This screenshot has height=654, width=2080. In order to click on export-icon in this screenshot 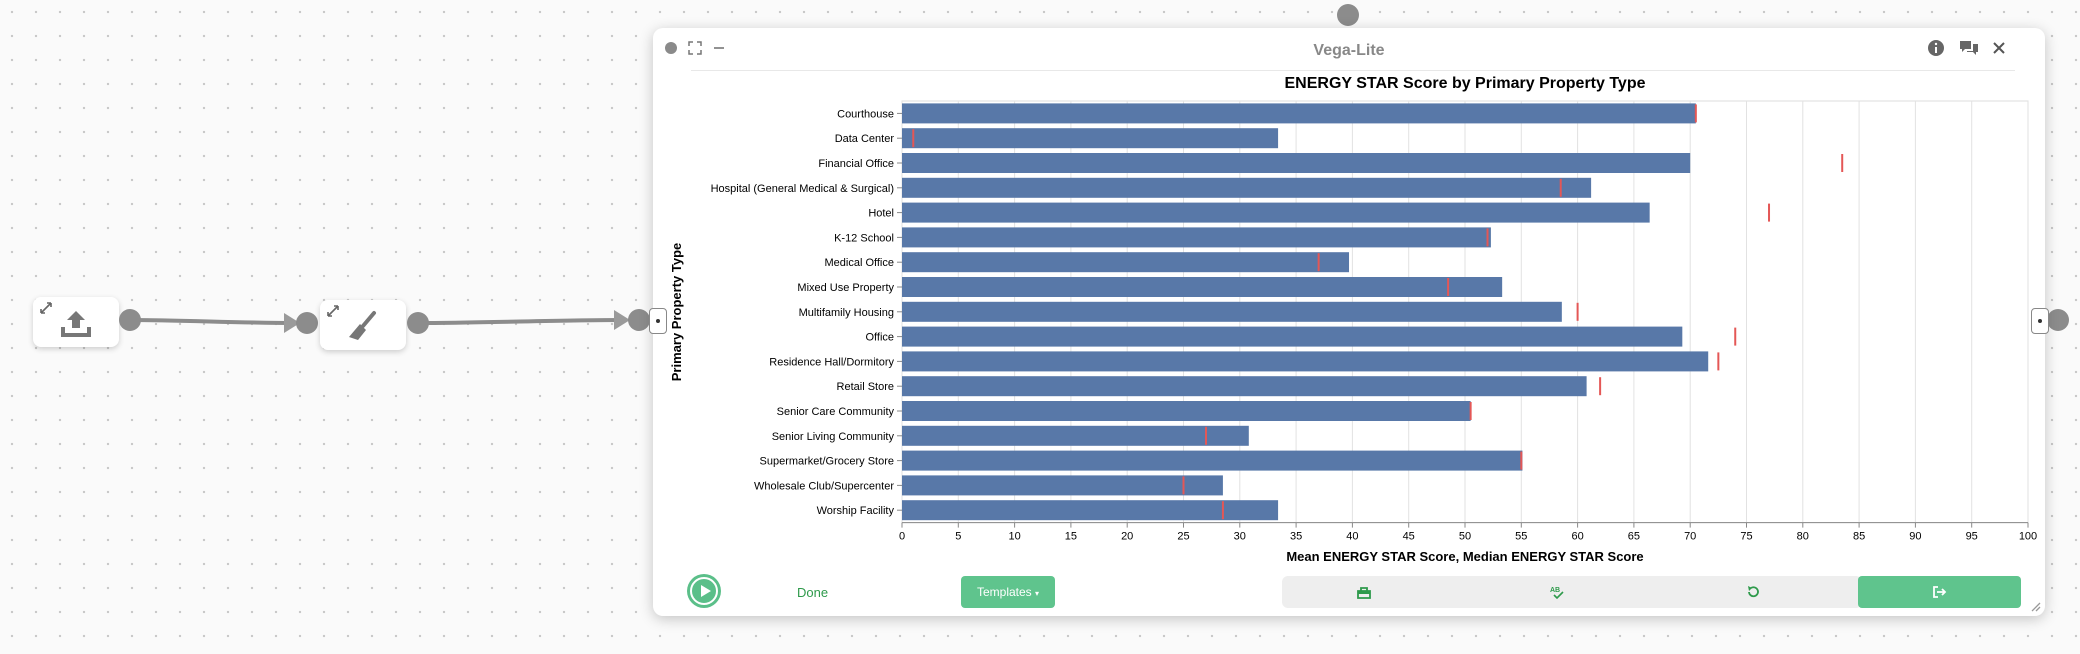, I will do `click(1940, 592)`.